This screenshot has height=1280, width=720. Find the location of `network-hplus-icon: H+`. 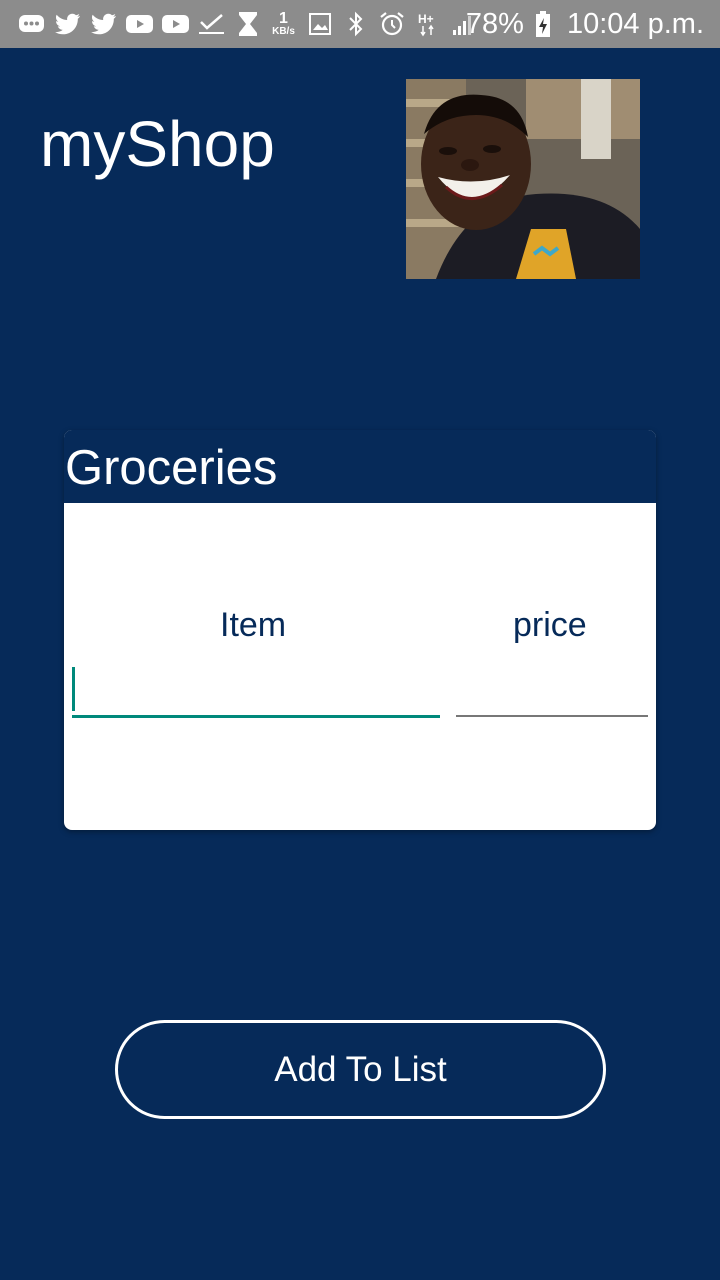

network-hplus-icon: H+ is located at coordinates (427, 24).